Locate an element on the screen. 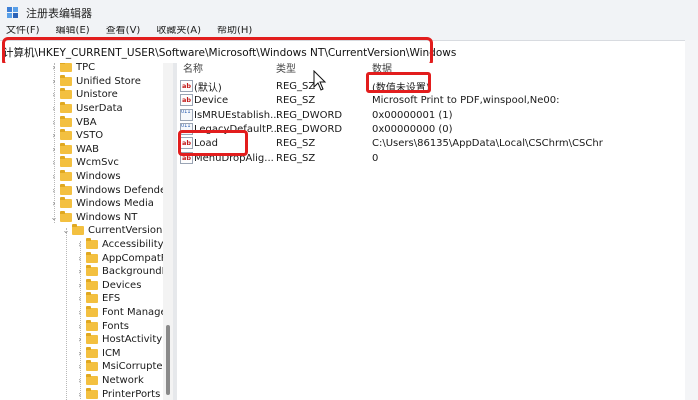  tree-item: › EFS is located at coordinates (98, 299).